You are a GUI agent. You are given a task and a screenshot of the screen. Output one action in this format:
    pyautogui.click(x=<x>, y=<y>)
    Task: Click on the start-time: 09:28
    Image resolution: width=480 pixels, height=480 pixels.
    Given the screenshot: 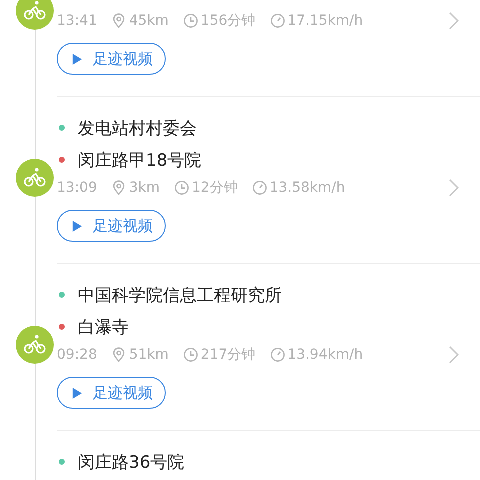 What is the action you would take?
    pyautogui.click(x=77, y=355)
    